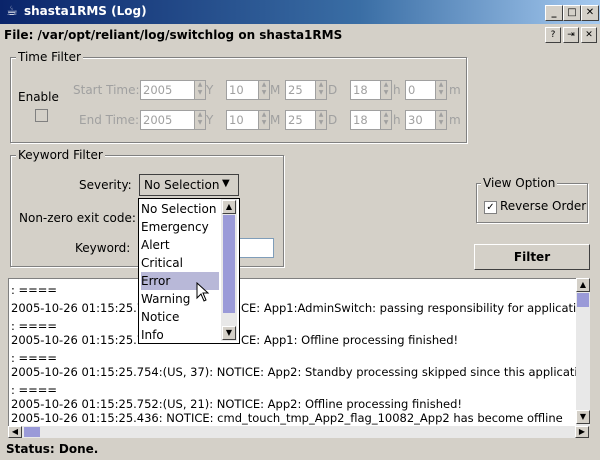  I want to click on dropdown-scroll-thumb, so click(229, 264).